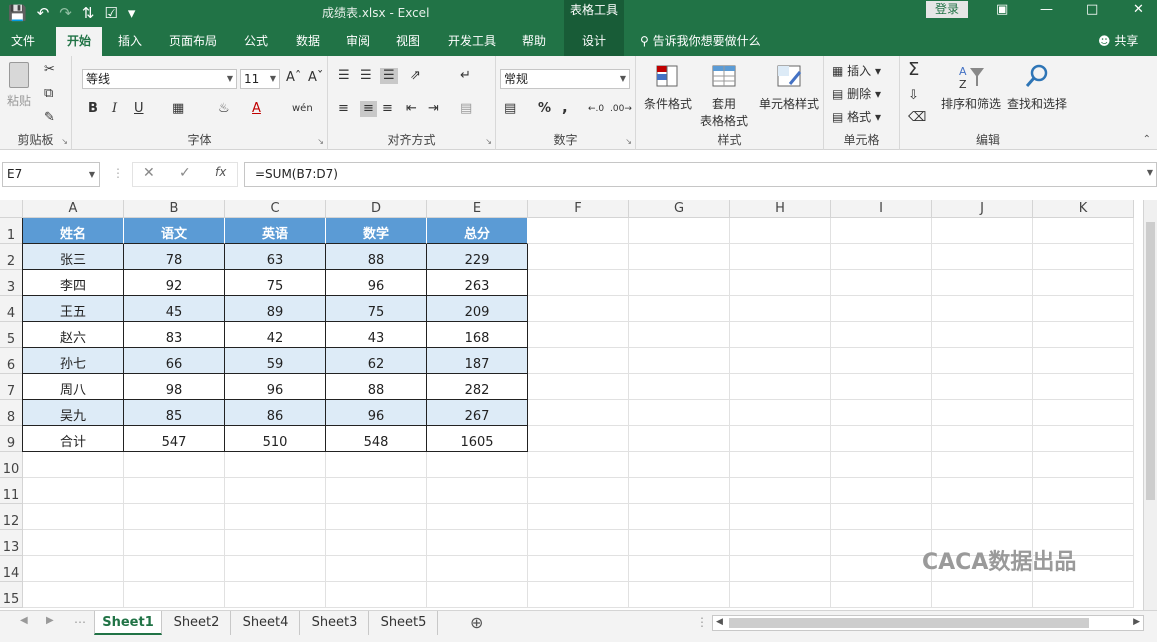 This screenshot has height=642, width=1157. Describe the element at coordinates (275, 595) in the screenshot. I see `cell-c15` at that location.